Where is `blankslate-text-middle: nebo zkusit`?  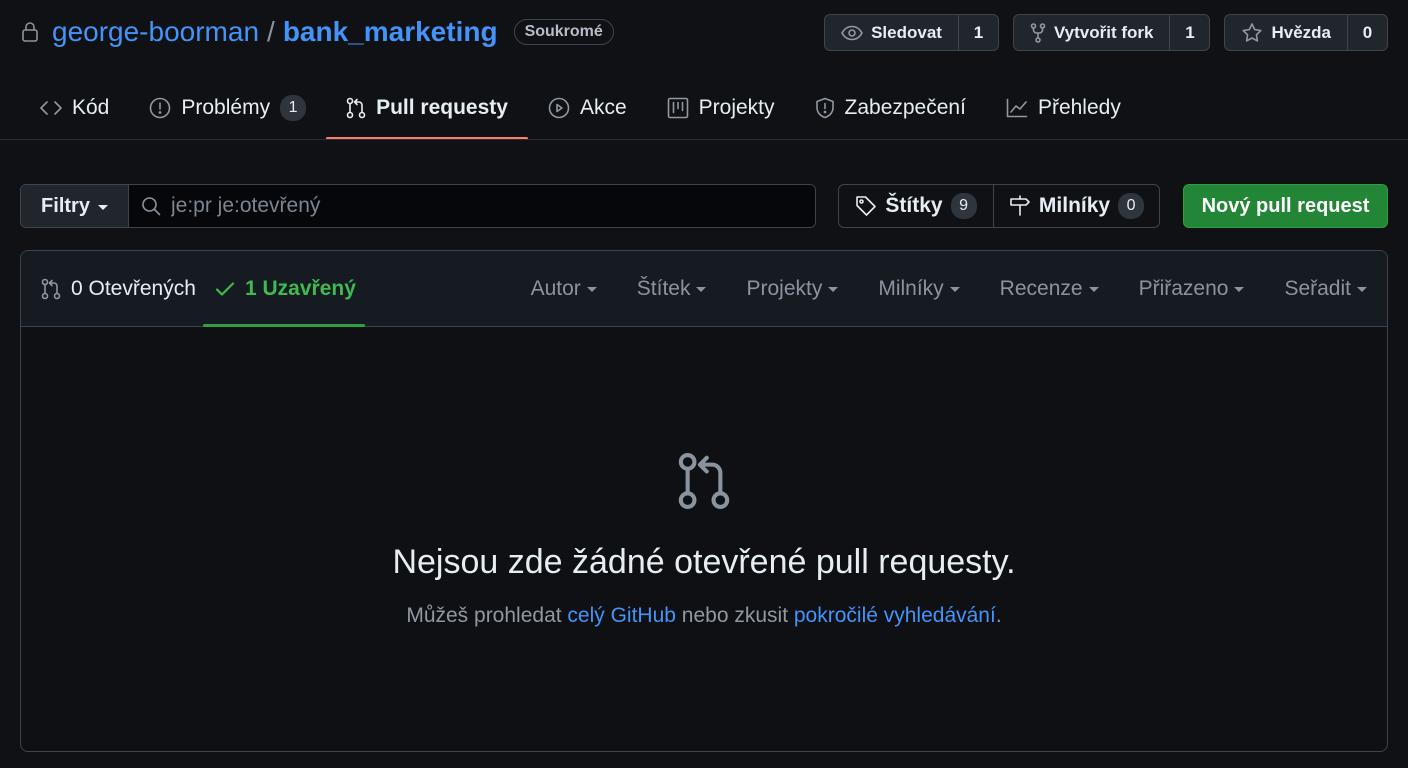
blankslate-text-middle: nebo zkusit is located at coordinates (734, 615).